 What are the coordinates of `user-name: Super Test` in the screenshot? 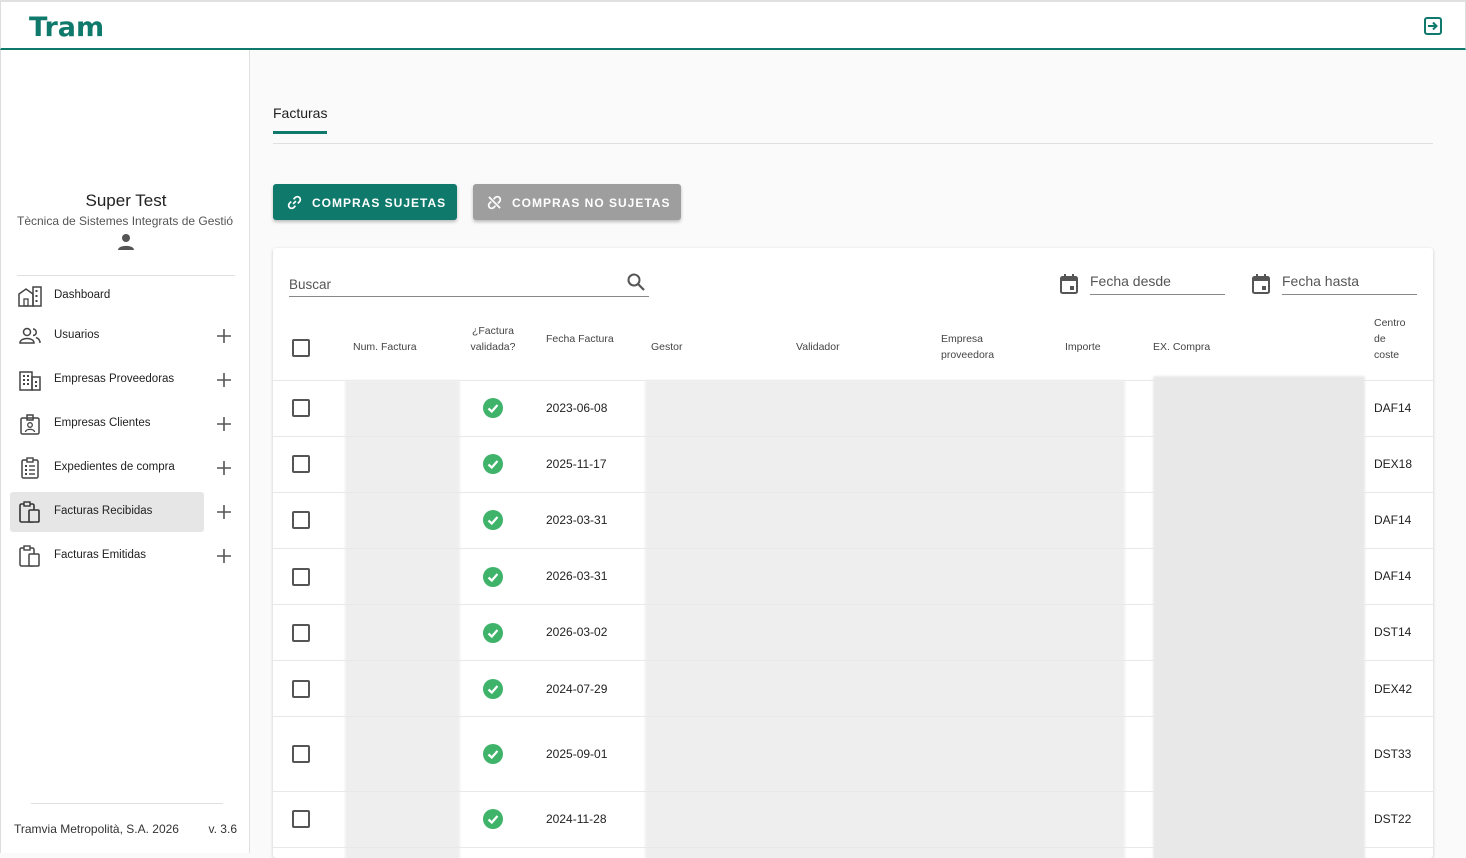 It's located at (126, 200).